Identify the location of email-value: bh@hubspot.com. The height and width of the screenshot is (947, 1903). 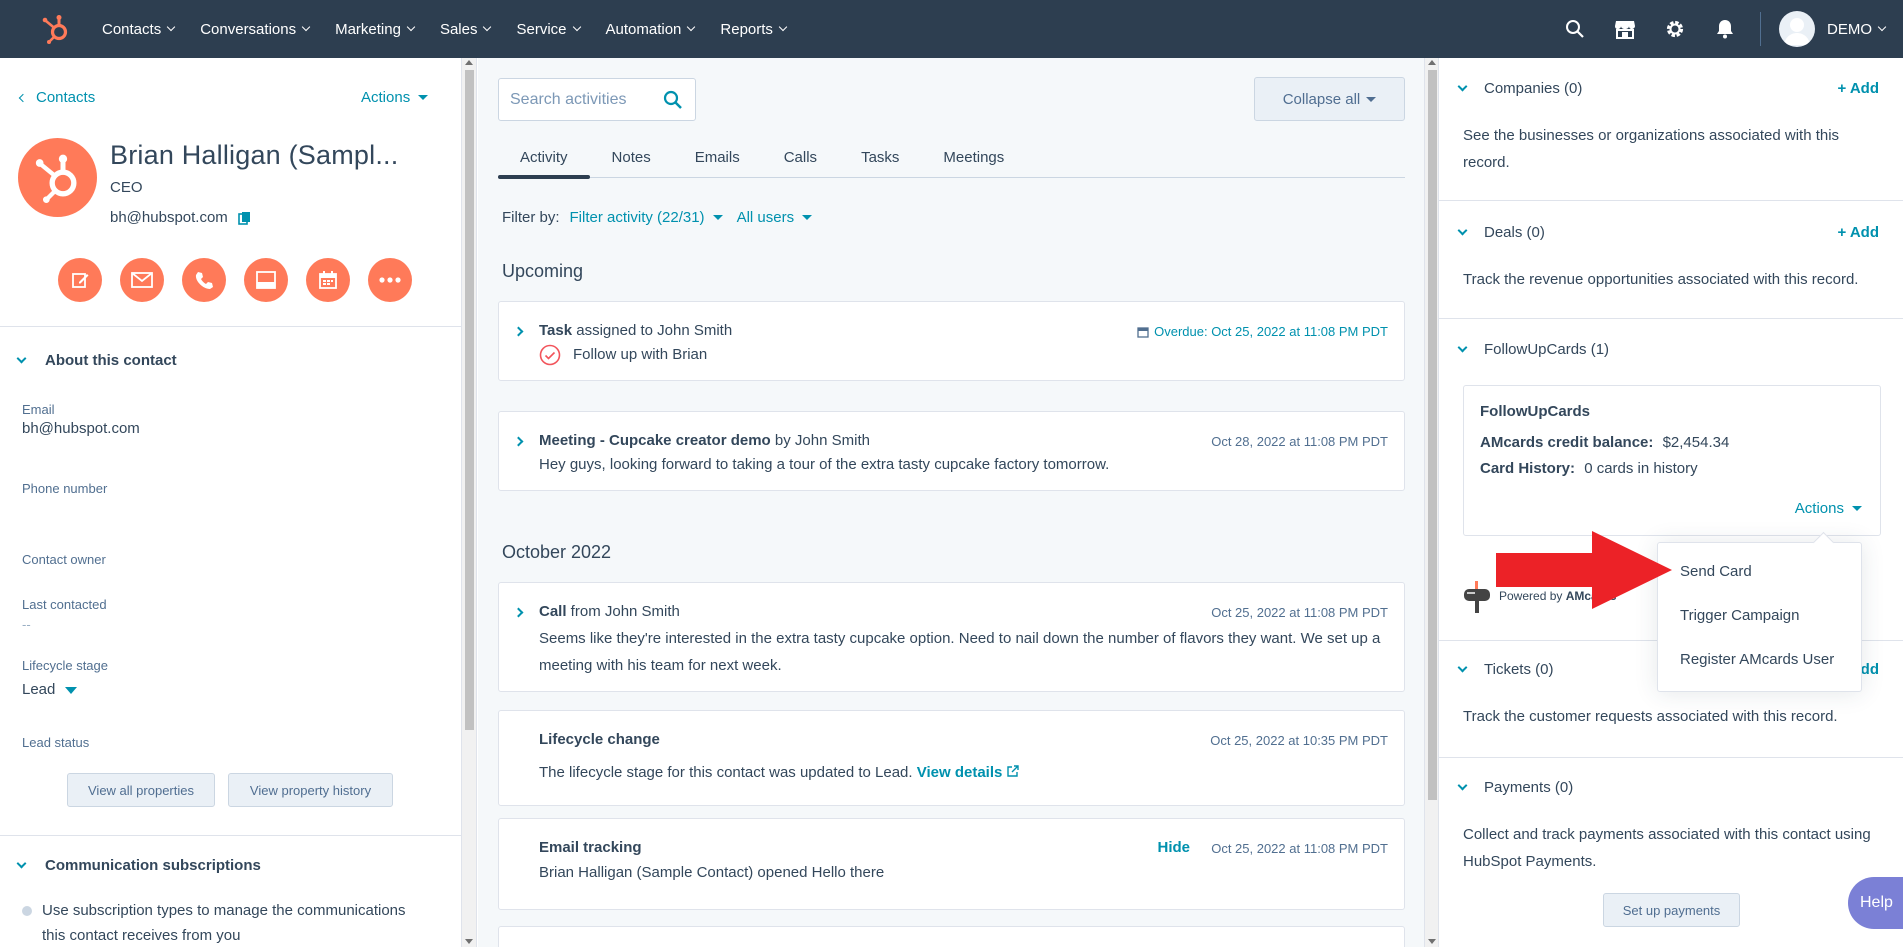
(81, 428).